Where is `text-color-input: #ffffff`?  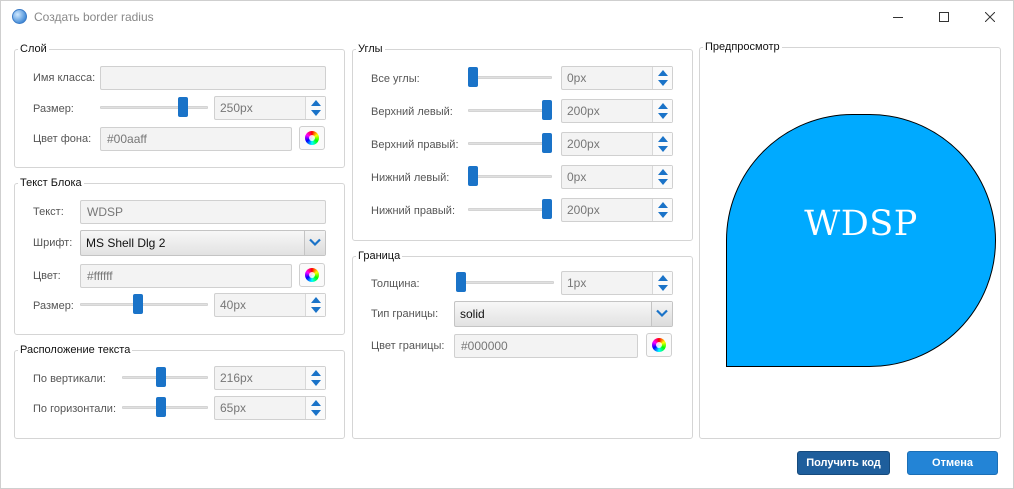
text-color-input: #ffffff is located at coordinates (186, 276).